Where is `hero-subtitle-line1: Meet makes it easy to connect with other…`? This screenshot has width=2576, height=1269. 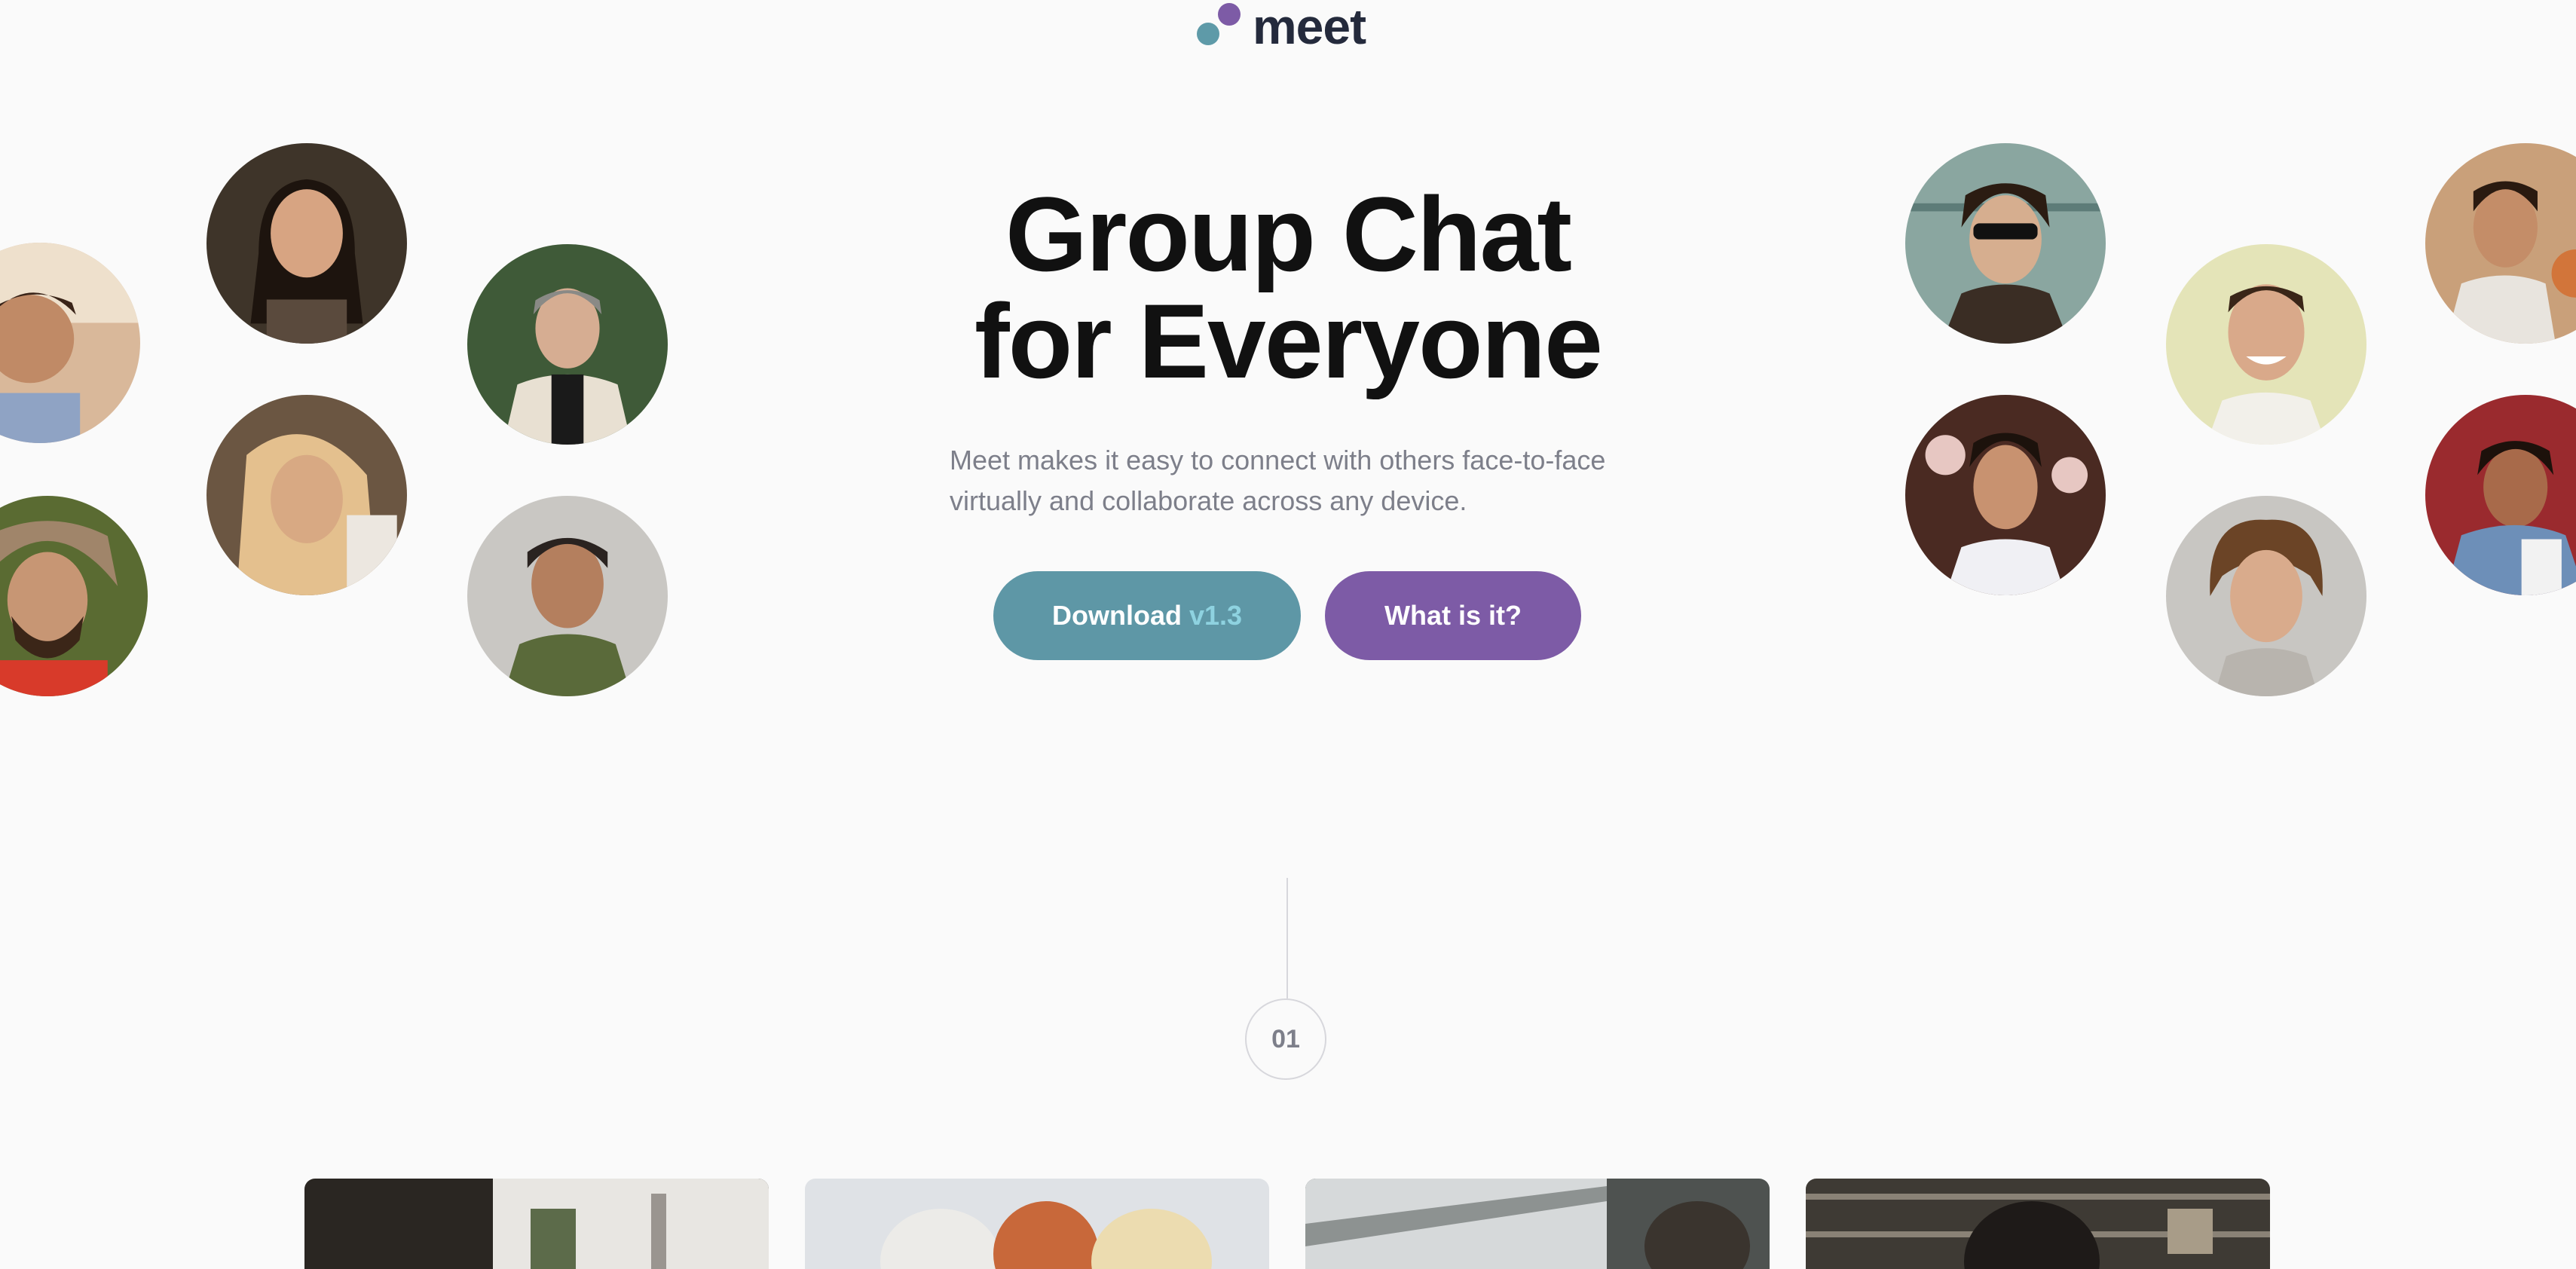 hero-subtitle-line1: Meet makes it easy to connect with other… is located at coordinates (1278, 460).